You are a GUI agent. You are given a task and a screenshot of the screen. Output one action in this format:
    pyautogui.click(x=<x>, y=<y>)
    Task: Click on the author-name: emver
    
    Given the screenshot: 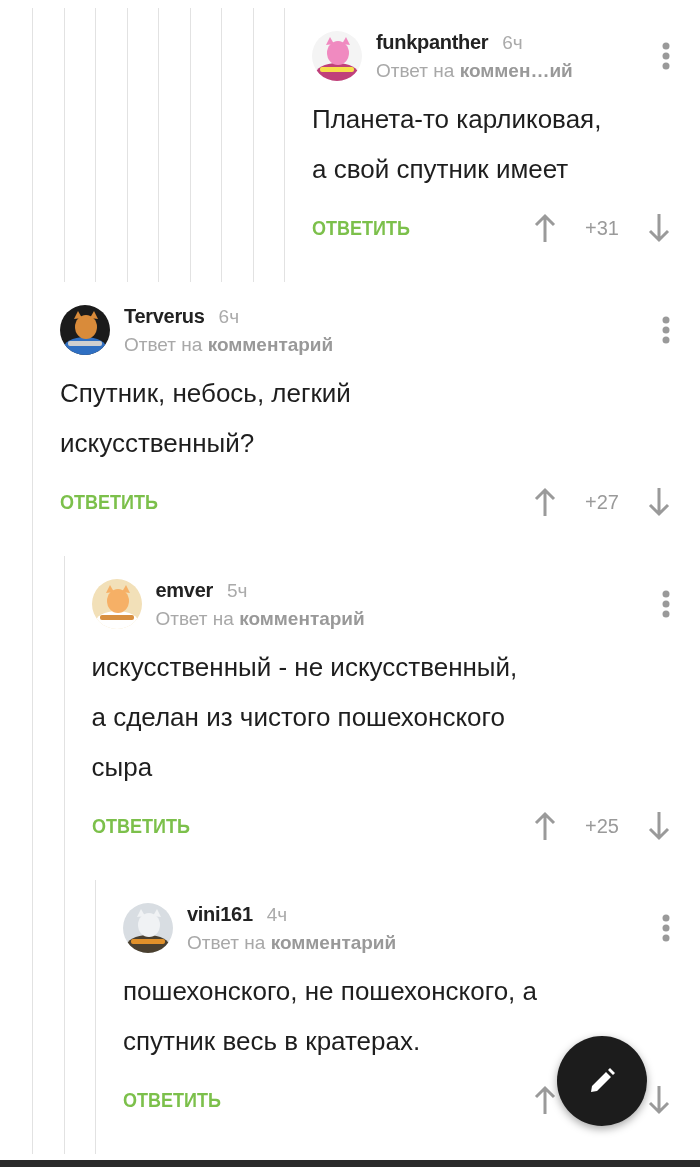 What is the action you would take?
    pyautogui.click(x=184, y=590)
    